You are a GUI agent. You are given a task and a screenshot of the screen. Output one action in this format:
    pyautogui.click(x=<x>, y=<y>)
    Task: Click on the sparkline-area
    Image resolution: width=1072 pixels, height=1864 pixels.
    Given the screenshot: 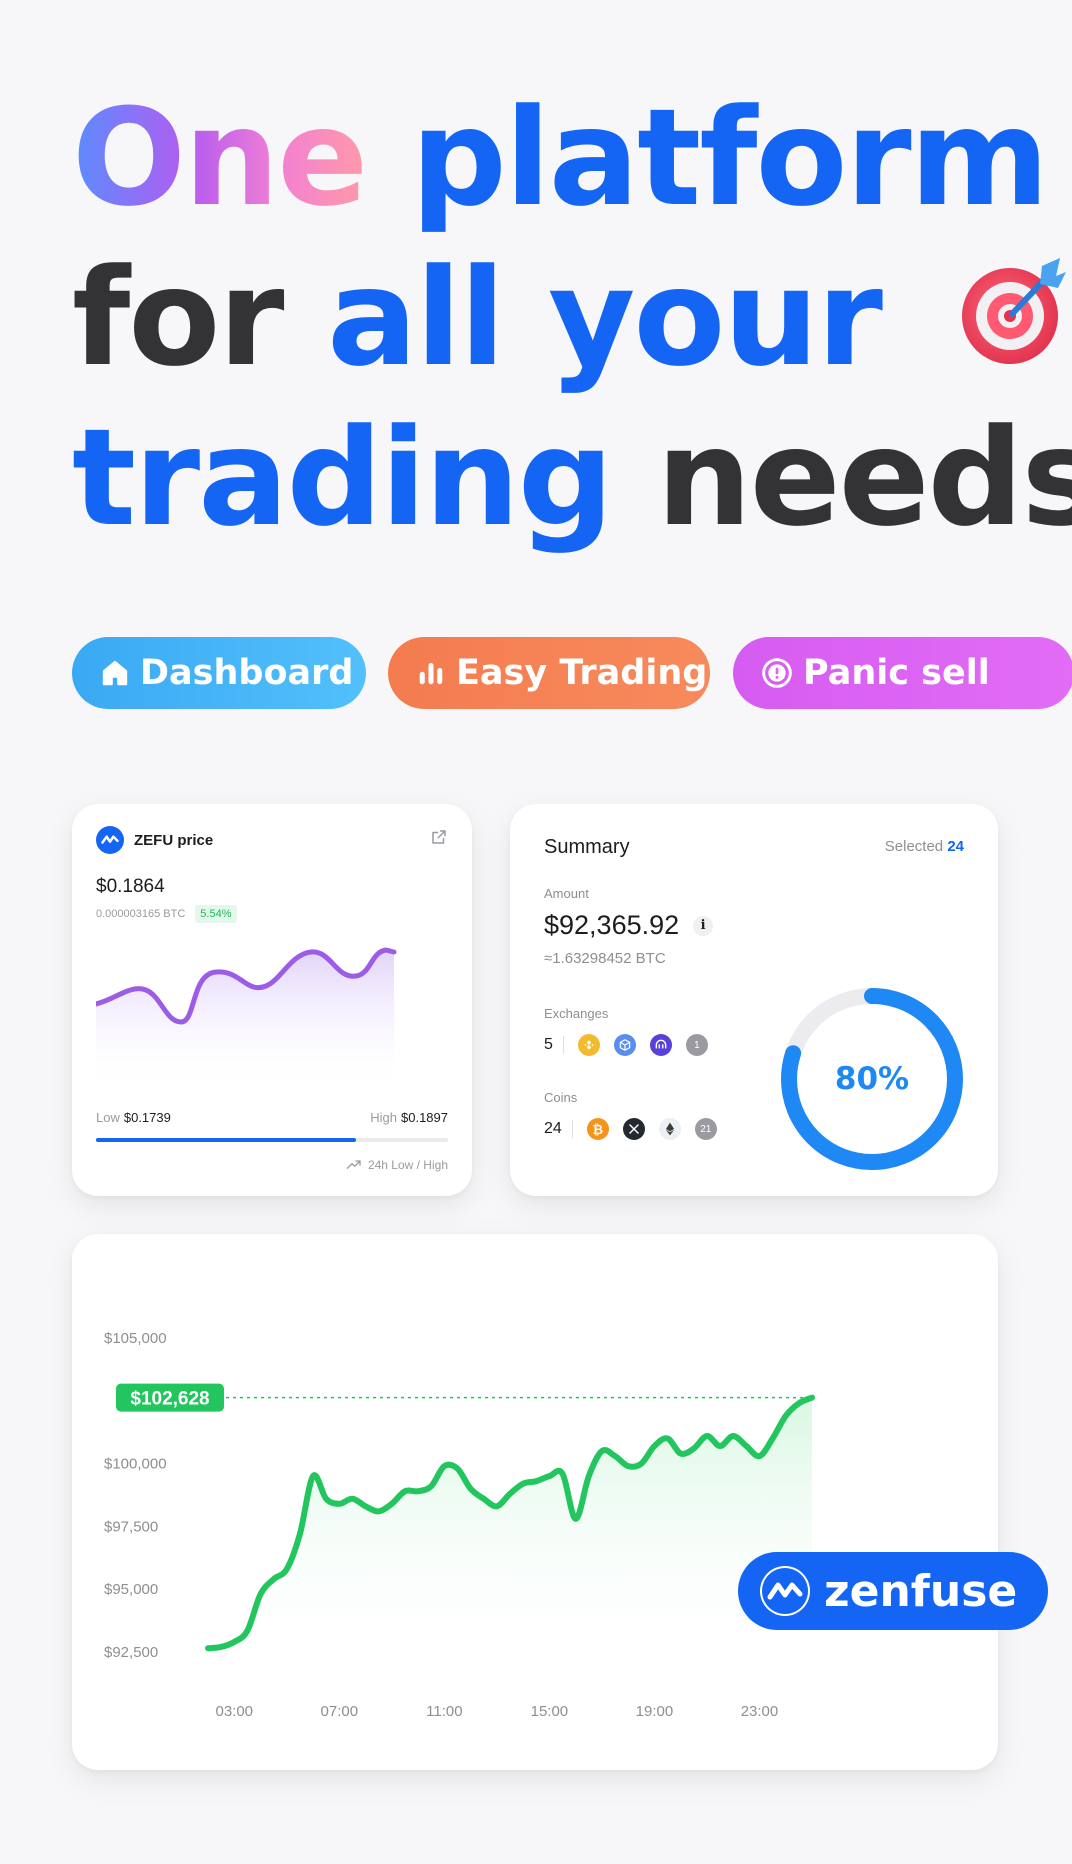 What is the action you would take?
    pyautogui.click(x=245, y=1022)
    